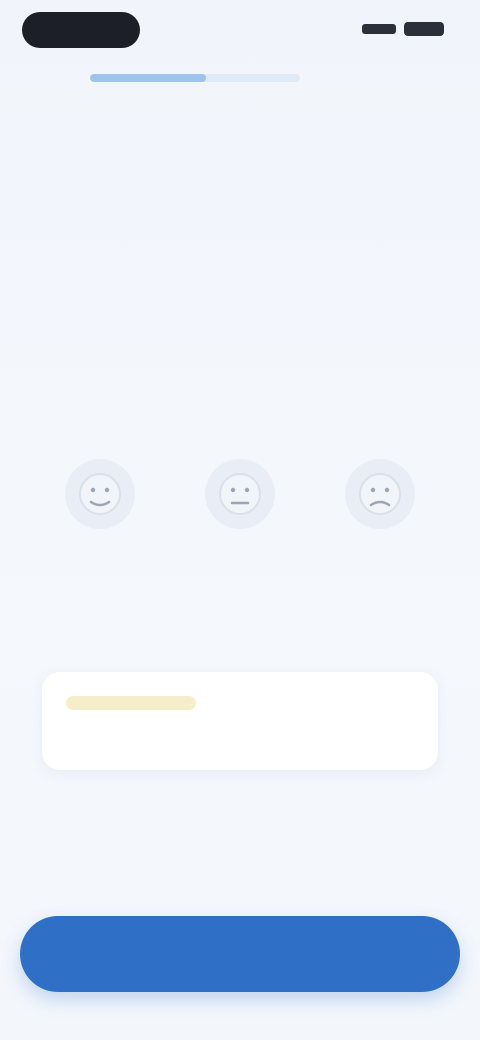  Describe the element at coordinates (379, 29) in the screenshot. I see `signal-icon` at that location.